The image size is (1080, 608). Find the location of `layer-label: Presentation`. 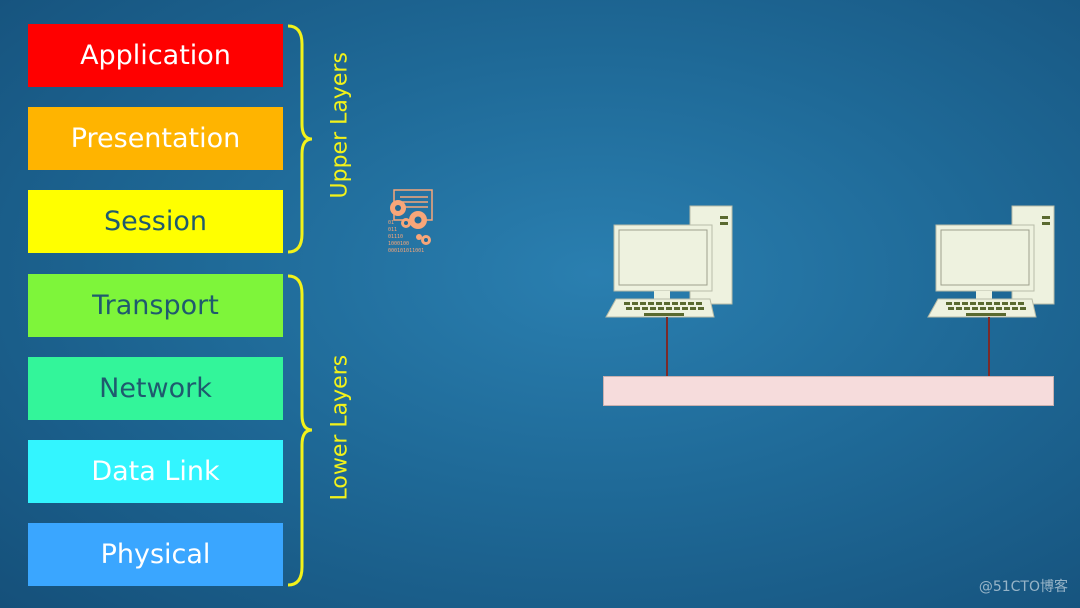

layer-label: Presentation is located at coordinates (155, 138).